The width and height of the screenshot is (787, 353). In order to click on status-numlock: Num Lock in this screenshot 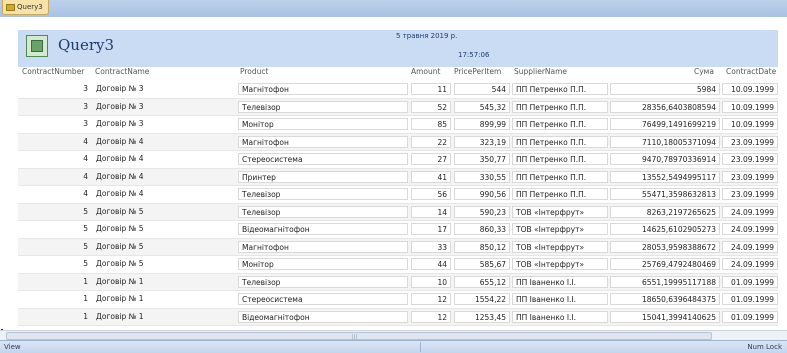, I will do `click(764, 347)`.